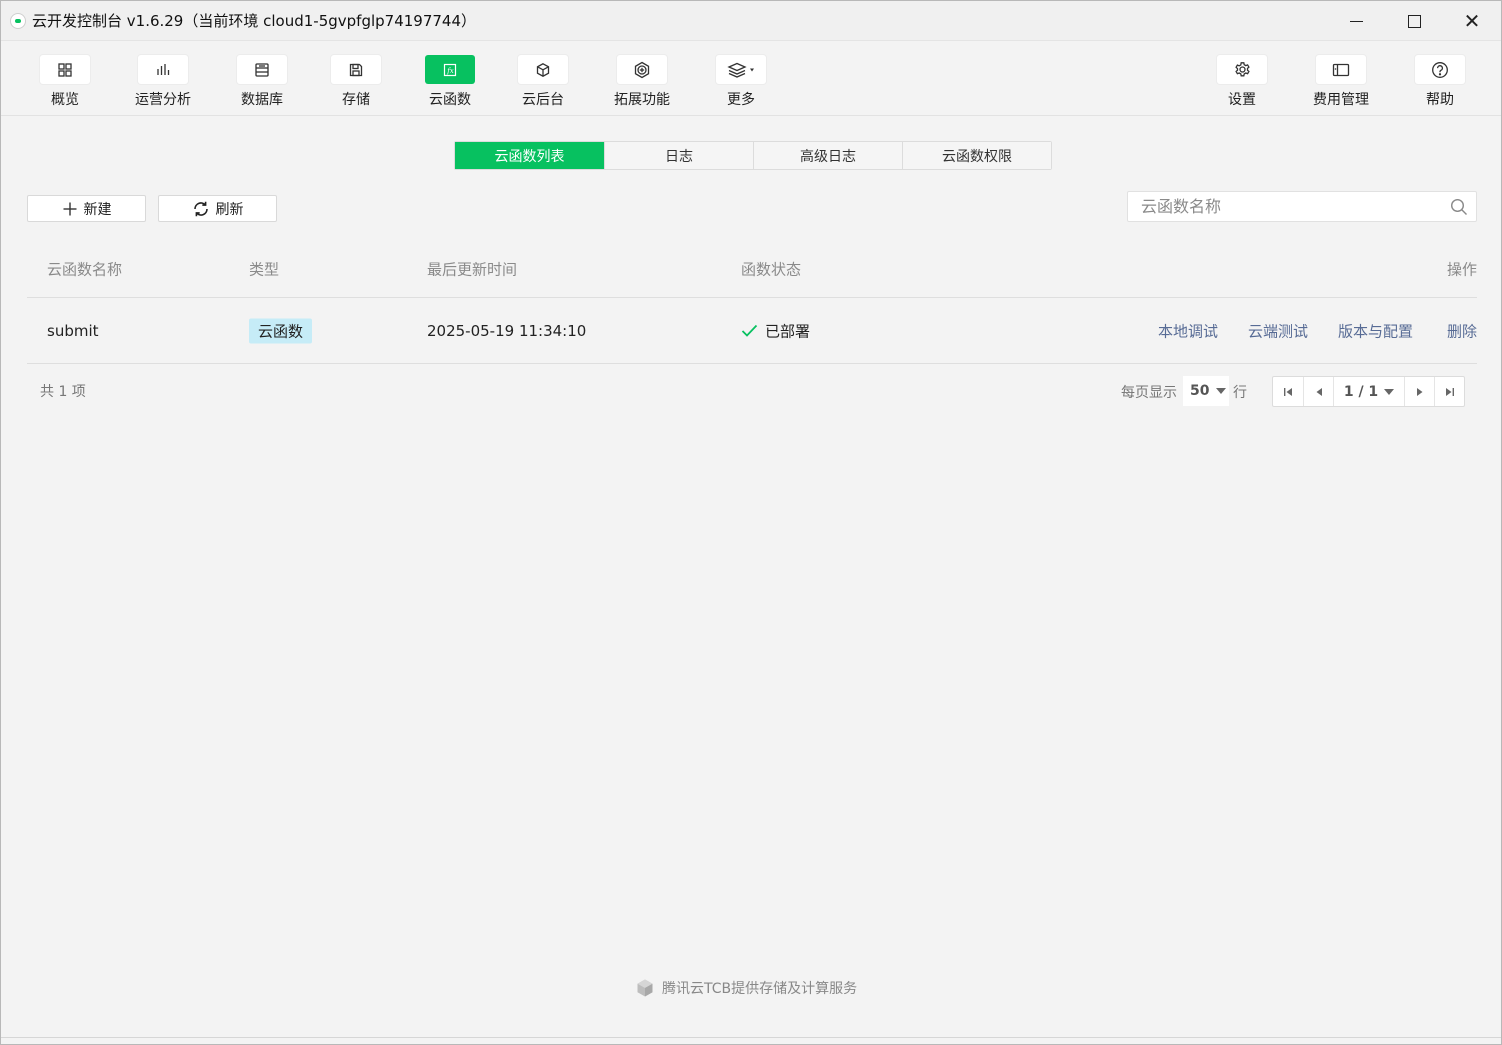 This screenshot has width=1502, height=1045. I want to click on toolbar-item-settings: 设置, so click(1242, 82).